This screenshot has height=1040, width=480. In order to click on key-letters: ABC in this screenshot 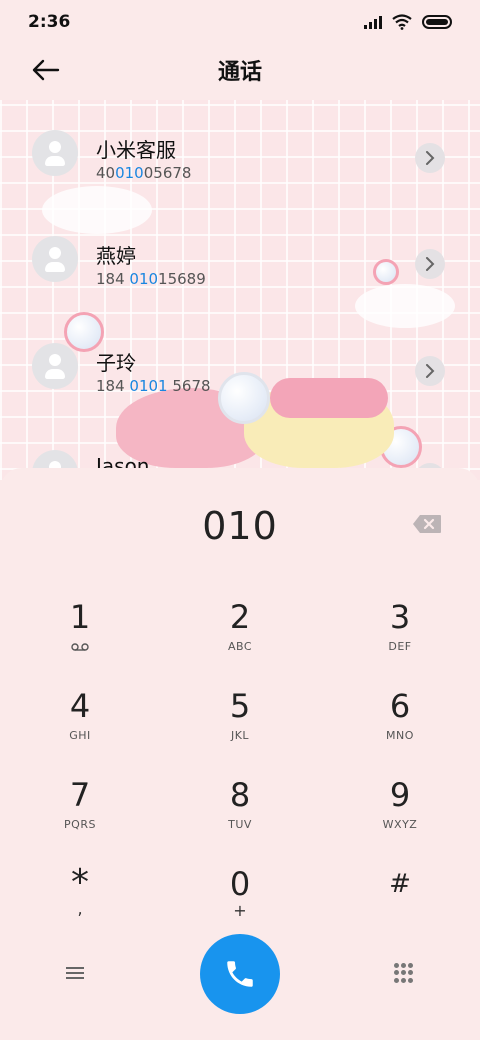, I will do `click(240, 646)`.